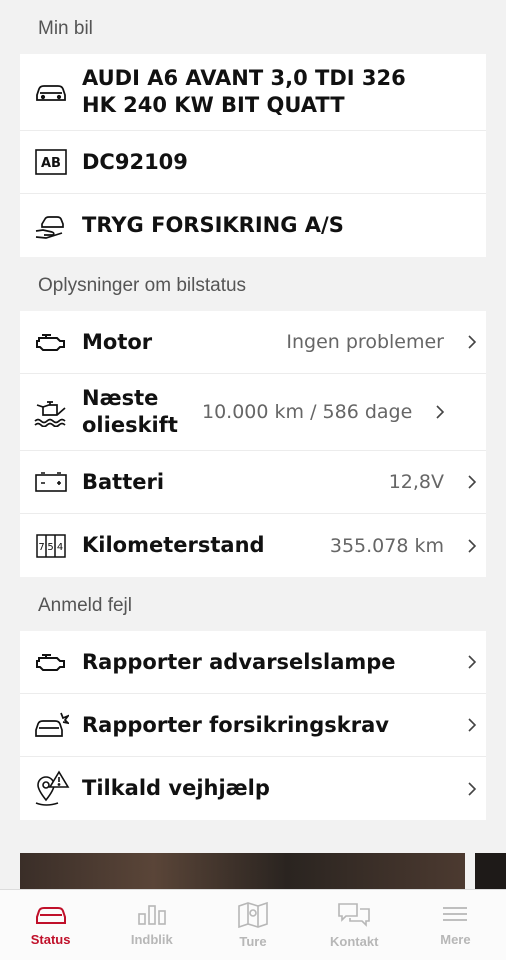 This screenshot has width=506, height=960. I want to click on map-icon, so click(253, 915).